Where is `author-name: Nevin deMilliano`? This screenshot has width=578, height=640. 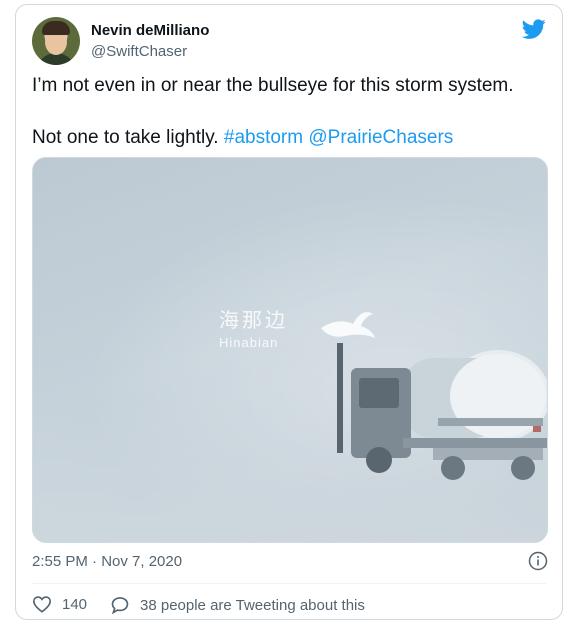
author-name: Nevin deMilliano is located at coordinates (150, 30).